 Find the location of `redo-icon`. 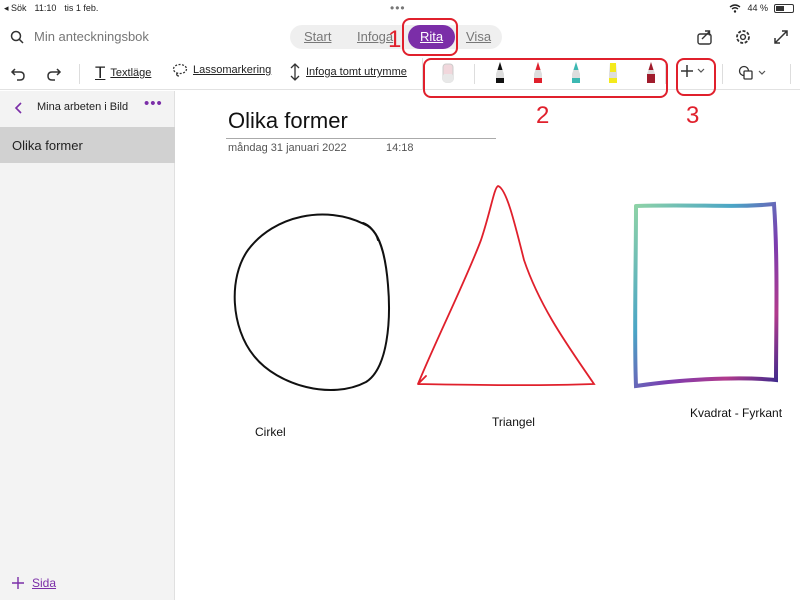

redo-icon is located at coordinates (54, 74).